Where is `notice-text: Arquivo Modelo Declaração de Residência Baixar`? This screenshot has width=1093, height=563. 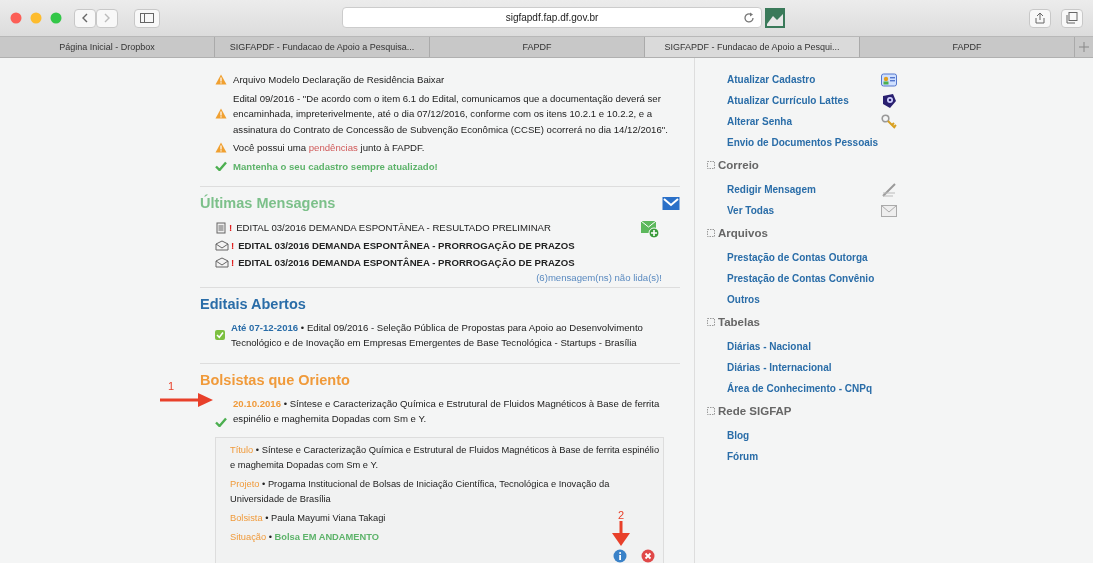 notice-text: Arquivo Modelo Declaração de Residência Baixar is located at coordinates (339, 80).